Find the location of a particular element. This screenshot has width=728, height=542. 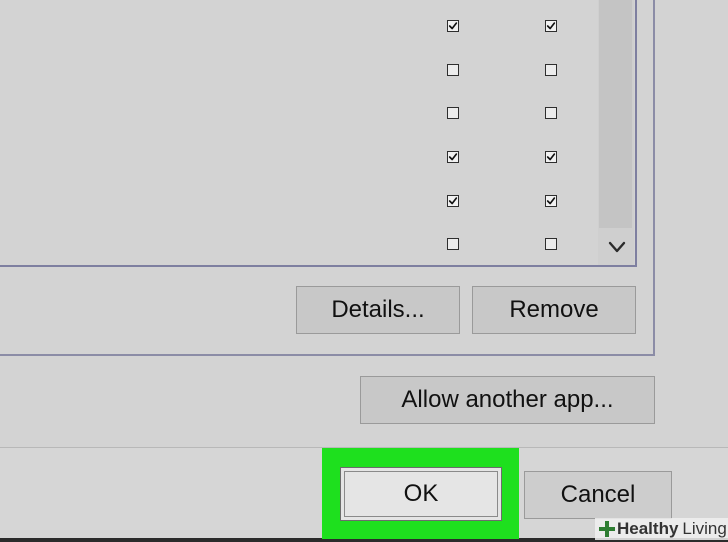

plus-cross-icon is located at coordinates (607, 529).